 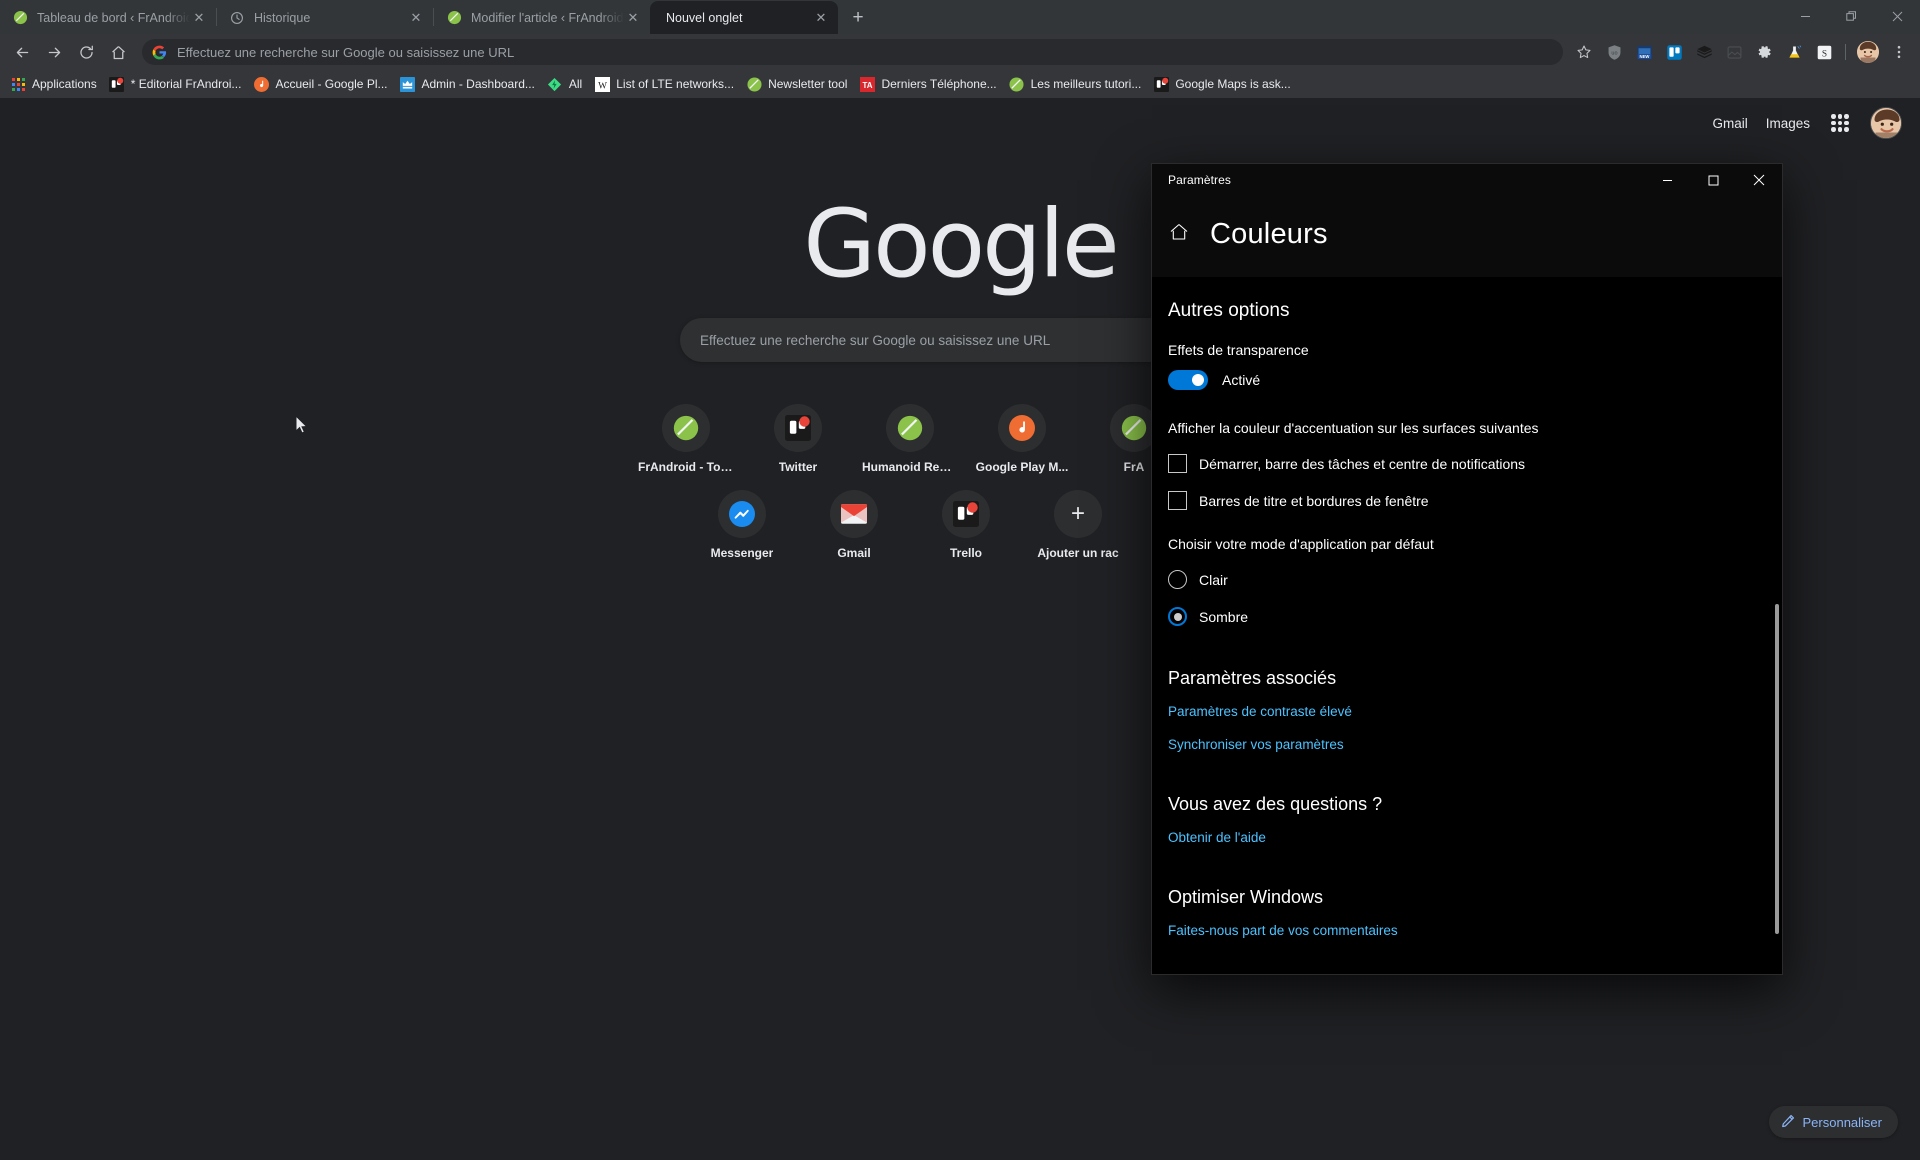 What do you see at coordinates (1734, 52) in the screenshot?
I see `image-extension-icon` at bounding box center [1734, 52].